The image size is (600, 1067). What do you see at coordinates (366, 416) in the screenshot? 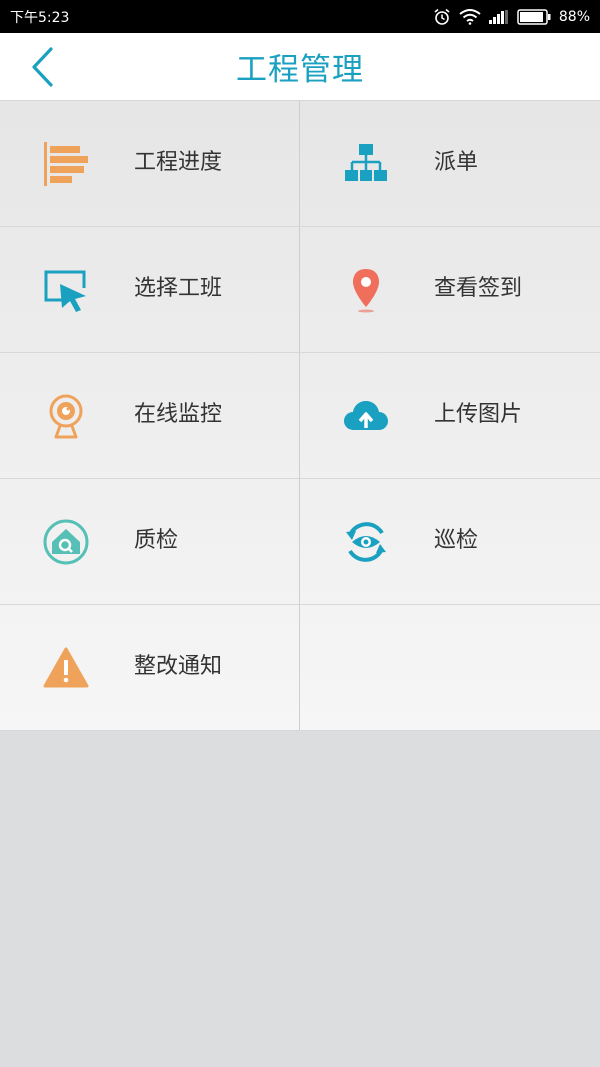
I see `cloud-upload-icon` at bounding box center [366, 416].